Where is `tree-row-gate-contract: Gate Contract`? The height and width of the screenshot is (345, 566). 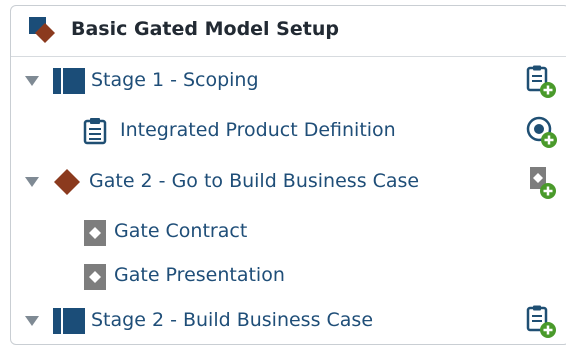
tree-row-gate-contract: Gate Contract is located at coordinates (288, 232).